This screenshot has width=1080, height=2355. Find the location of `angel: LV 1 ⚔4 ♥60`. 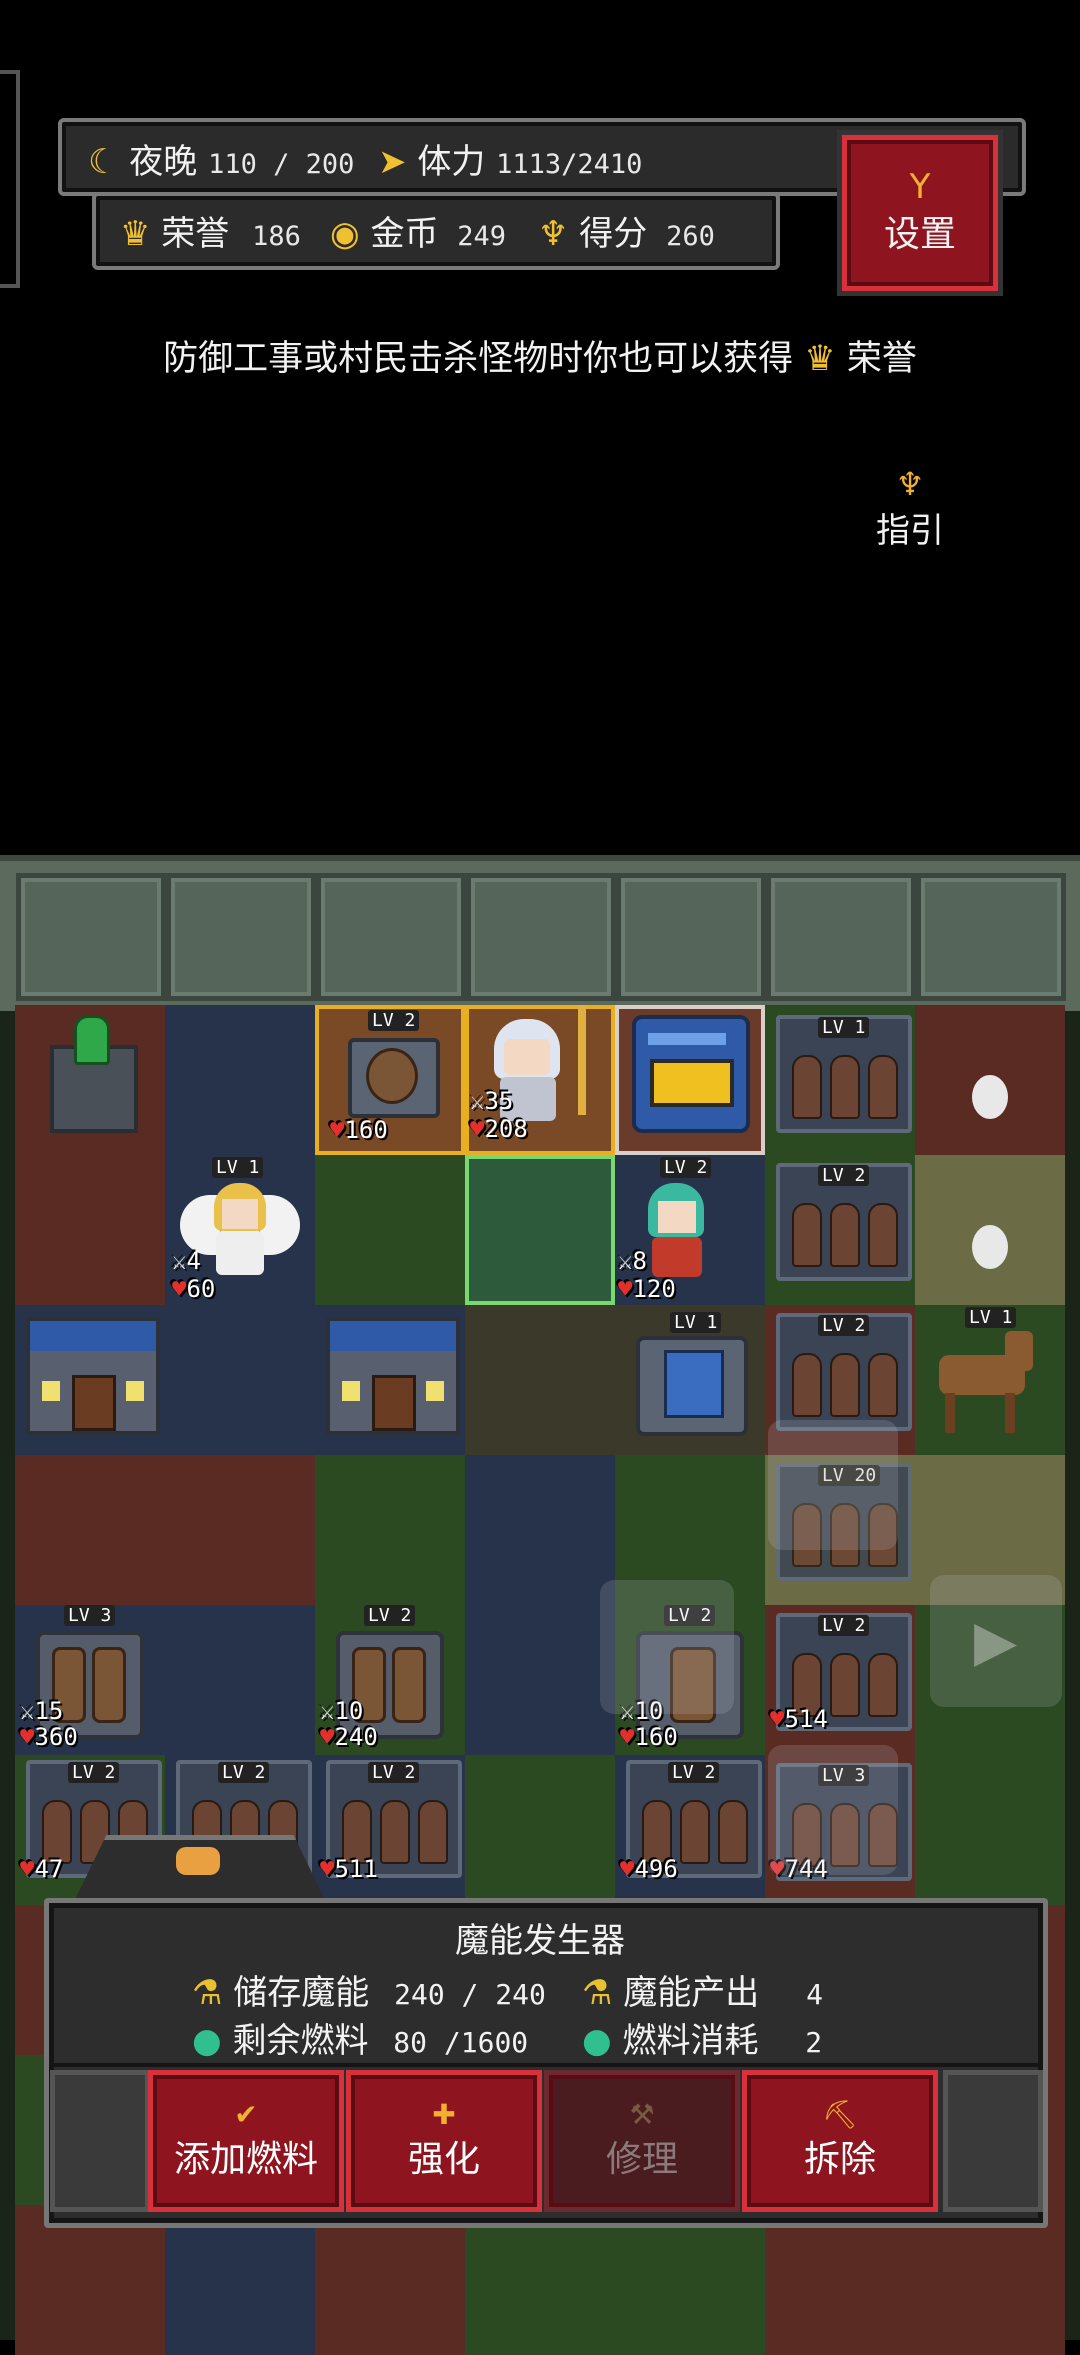

angel: LV 1 ⚔4 ♥60 is located at coordinates (240, 1230).